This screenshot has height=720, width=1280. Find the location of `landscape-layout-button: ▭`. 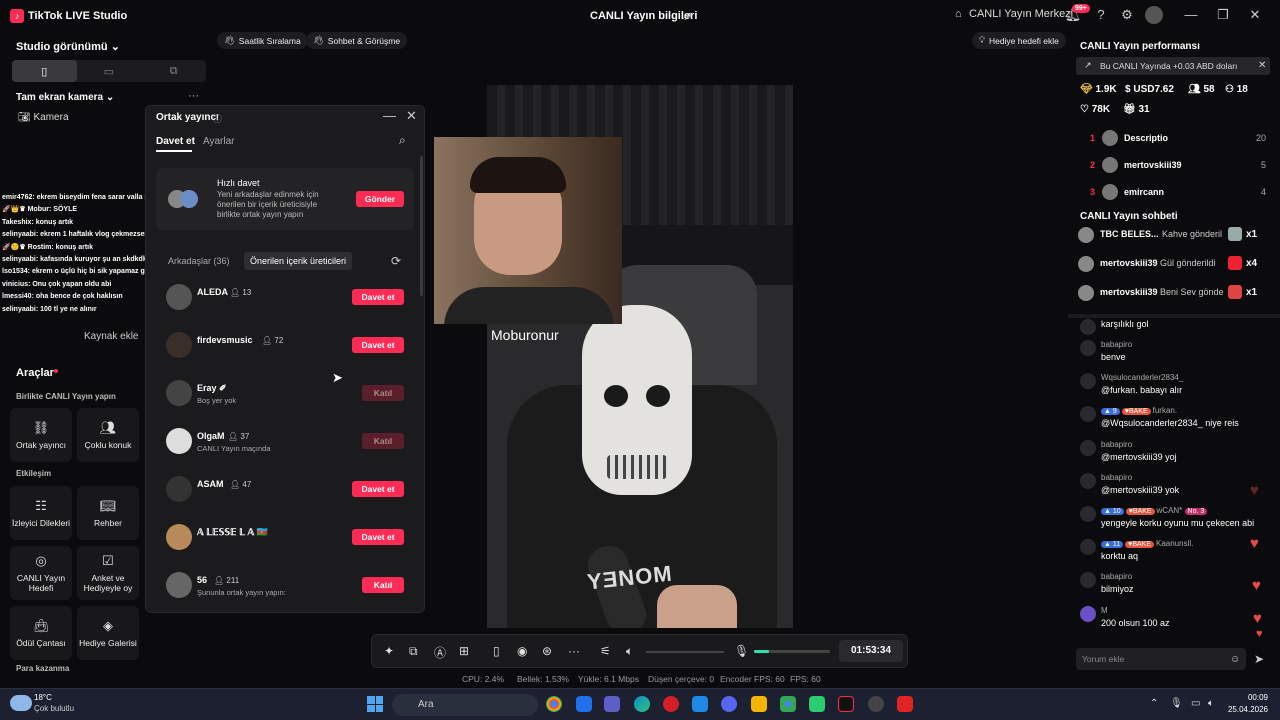

landscape-layout-button: ▭ is located at coordinates (109, 71).